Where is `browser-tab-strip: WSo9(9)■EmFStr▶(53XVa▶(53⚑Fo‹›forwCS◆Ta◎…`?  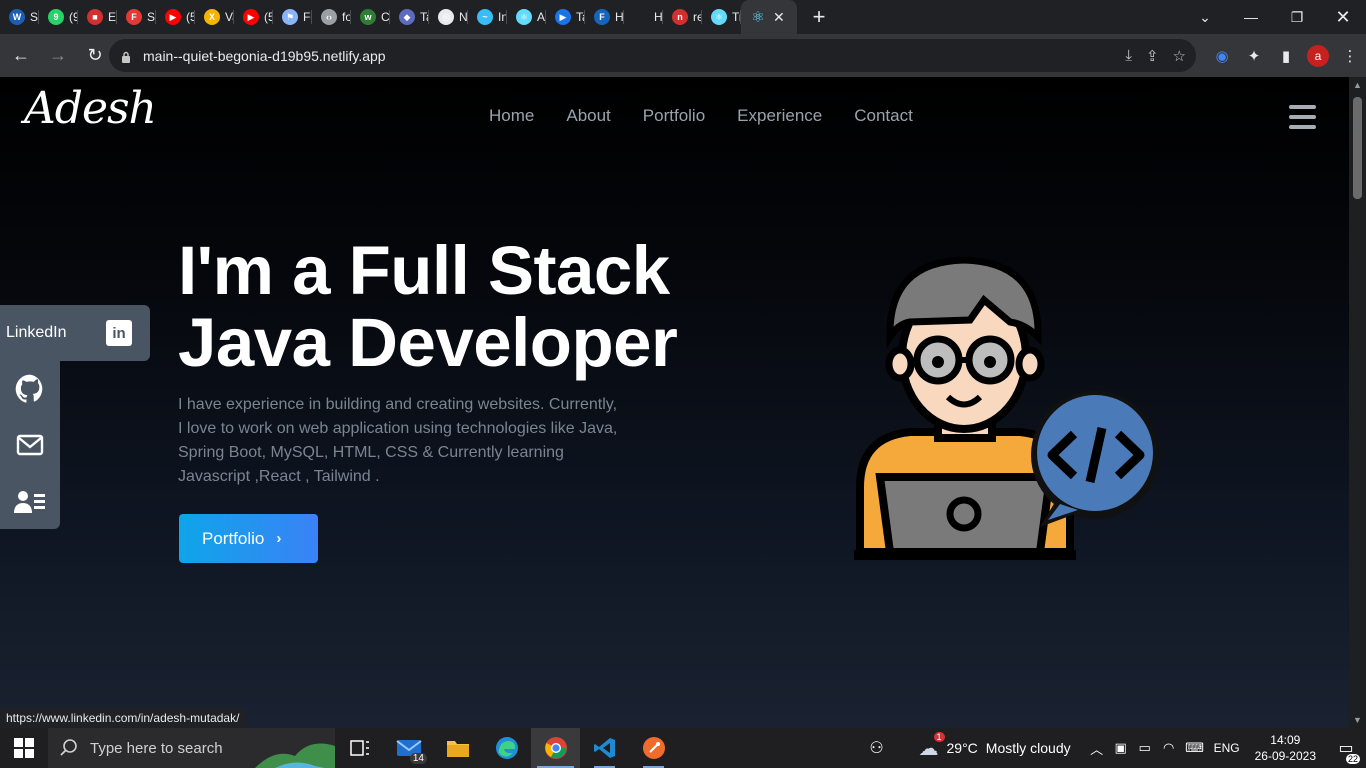 browser-tab-strip: WSo9(9)■EmFStr▶(53XVa▶(53⚑Fo‹›forwCS◆Ta◎… is located at coordinates (683, 17).